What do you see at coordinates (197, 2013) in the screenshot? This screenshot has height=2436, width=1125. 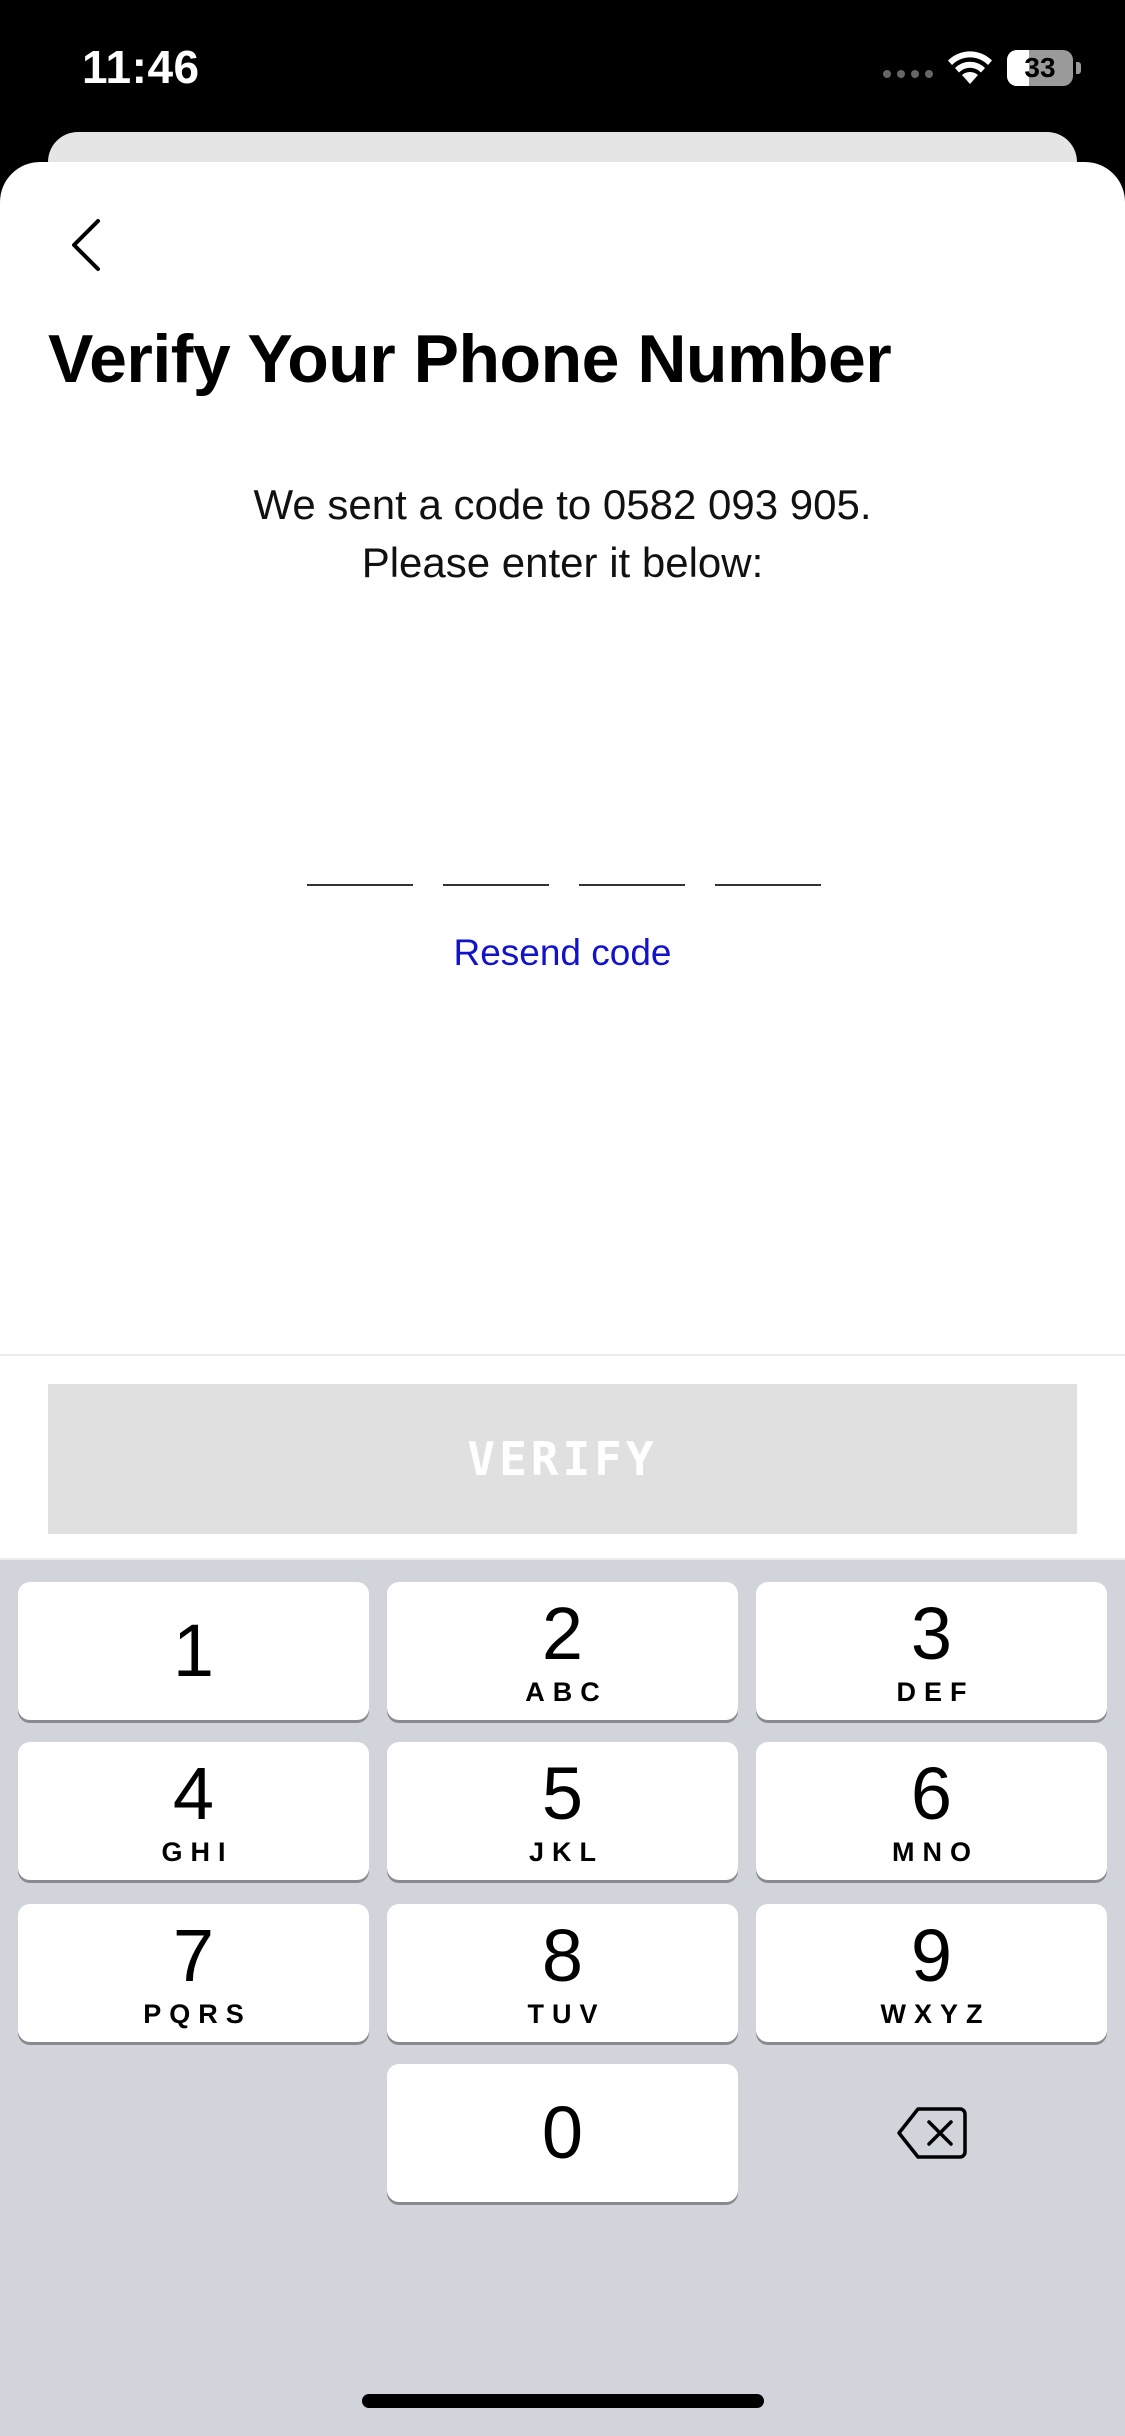 I see `key-letters: PQRS` at bounding box center [197, 2013].